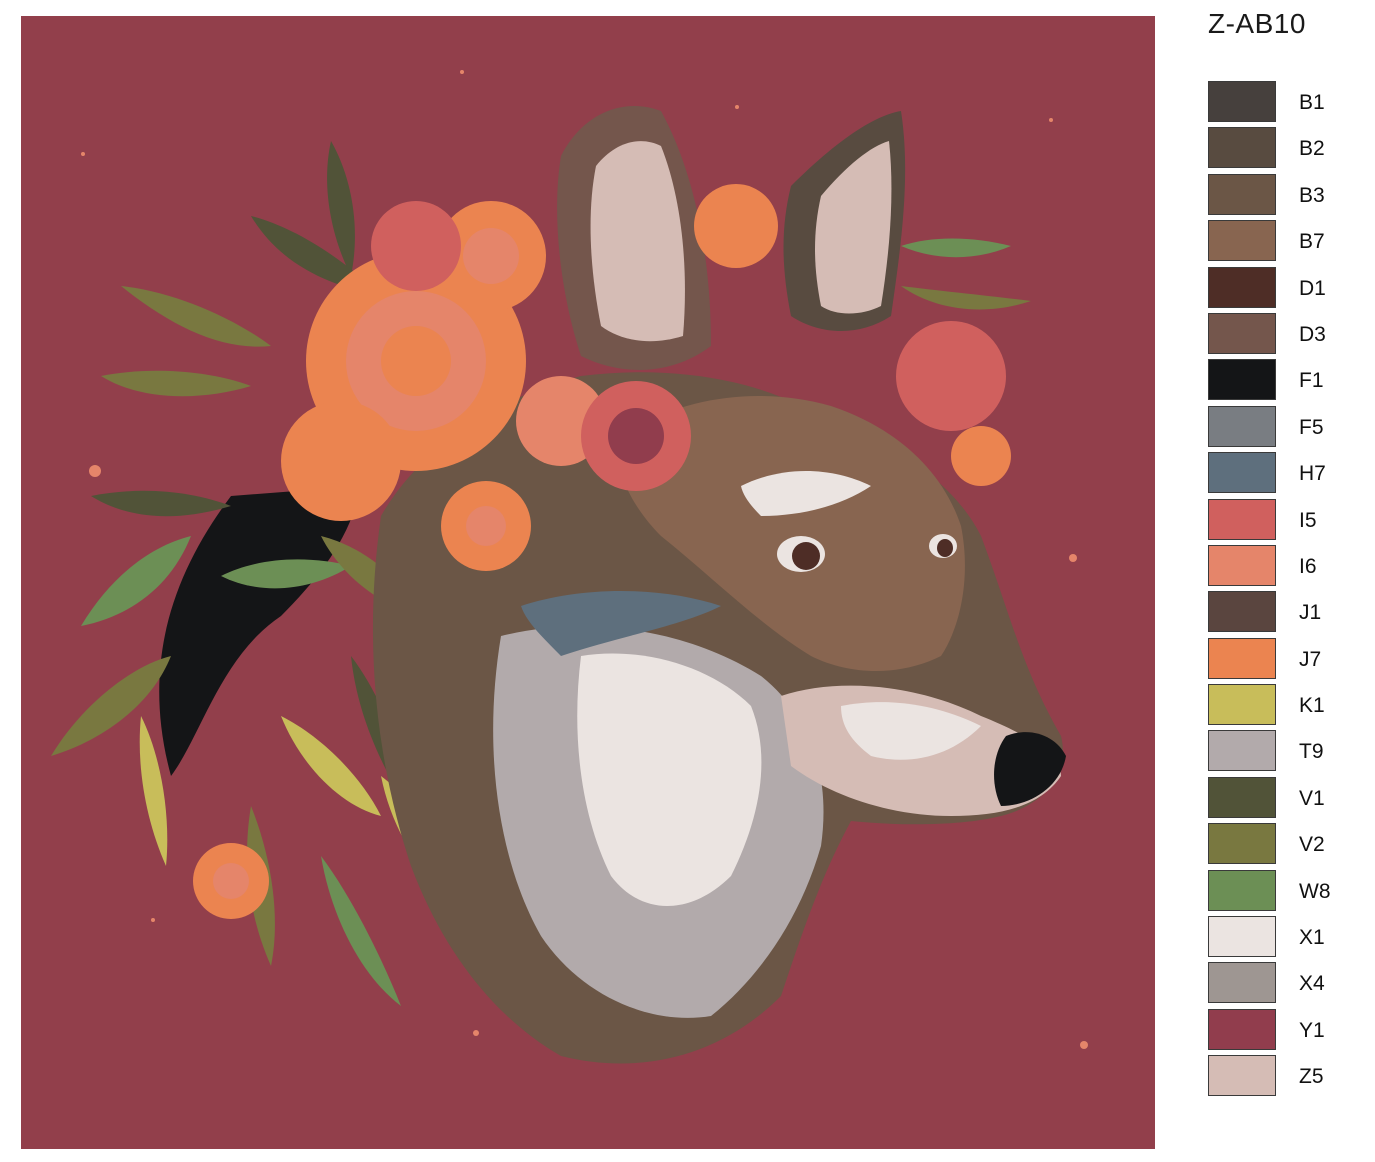 This screenshot has width=1375, height=1162. Describe the element at coordinates (1312, 242) in the screenshot. I see `color-code-label: B7` at that location.